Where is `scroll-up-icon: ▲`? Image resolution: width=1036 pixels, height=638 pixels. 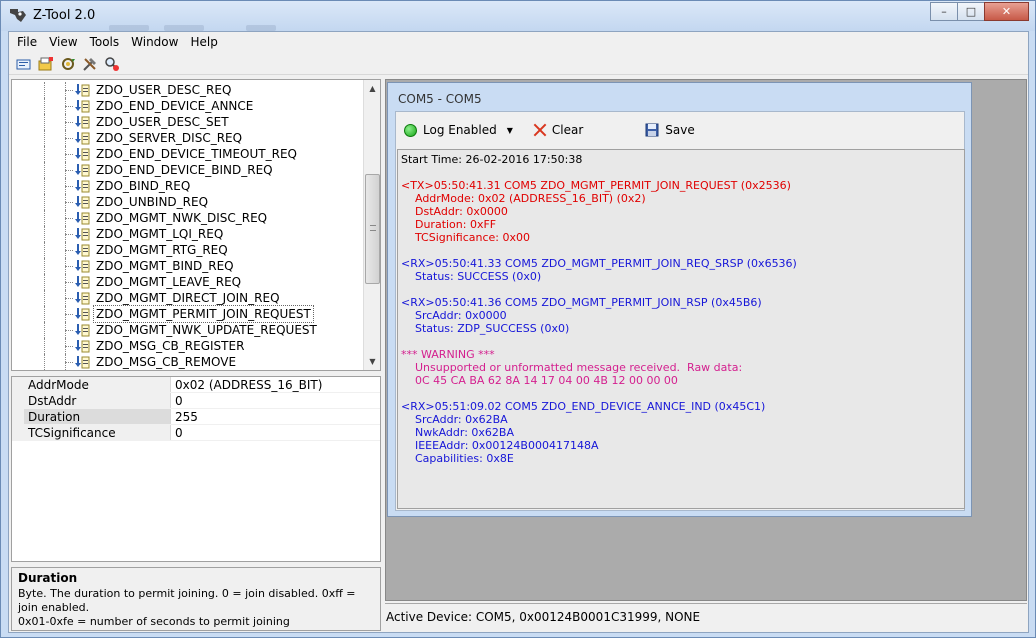 scroll-up-icon: ▲ is located at coordinates (372, 88).